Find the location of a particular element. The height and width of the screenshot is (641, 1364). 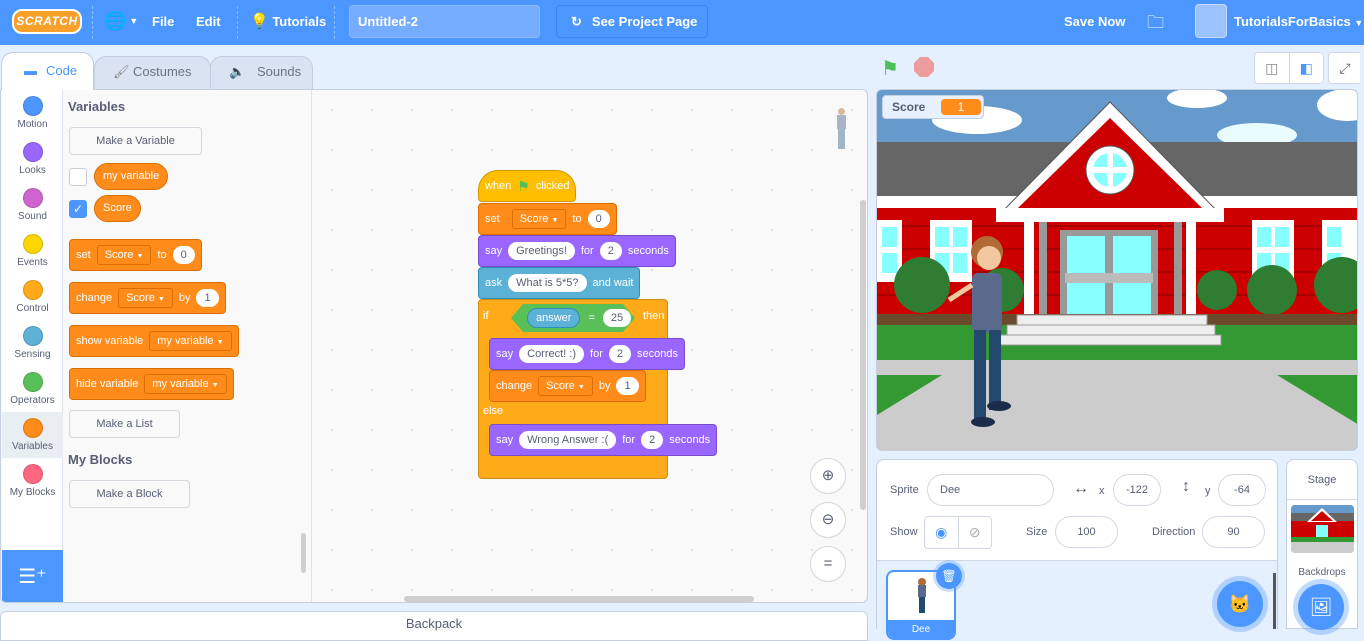

sprite-list-scrollbar is located at coordinates (1274, 601).